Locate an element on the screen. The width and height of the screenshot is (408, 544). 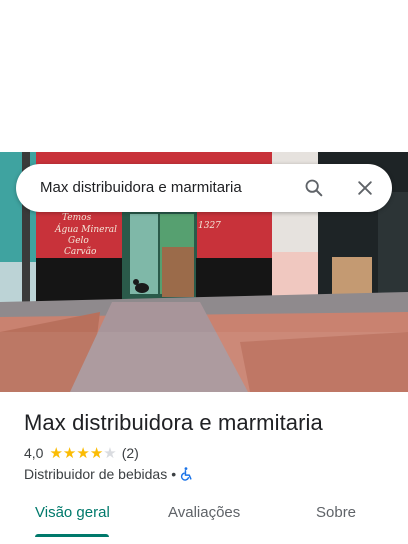
search-icon is located at coordinates (314, 188).